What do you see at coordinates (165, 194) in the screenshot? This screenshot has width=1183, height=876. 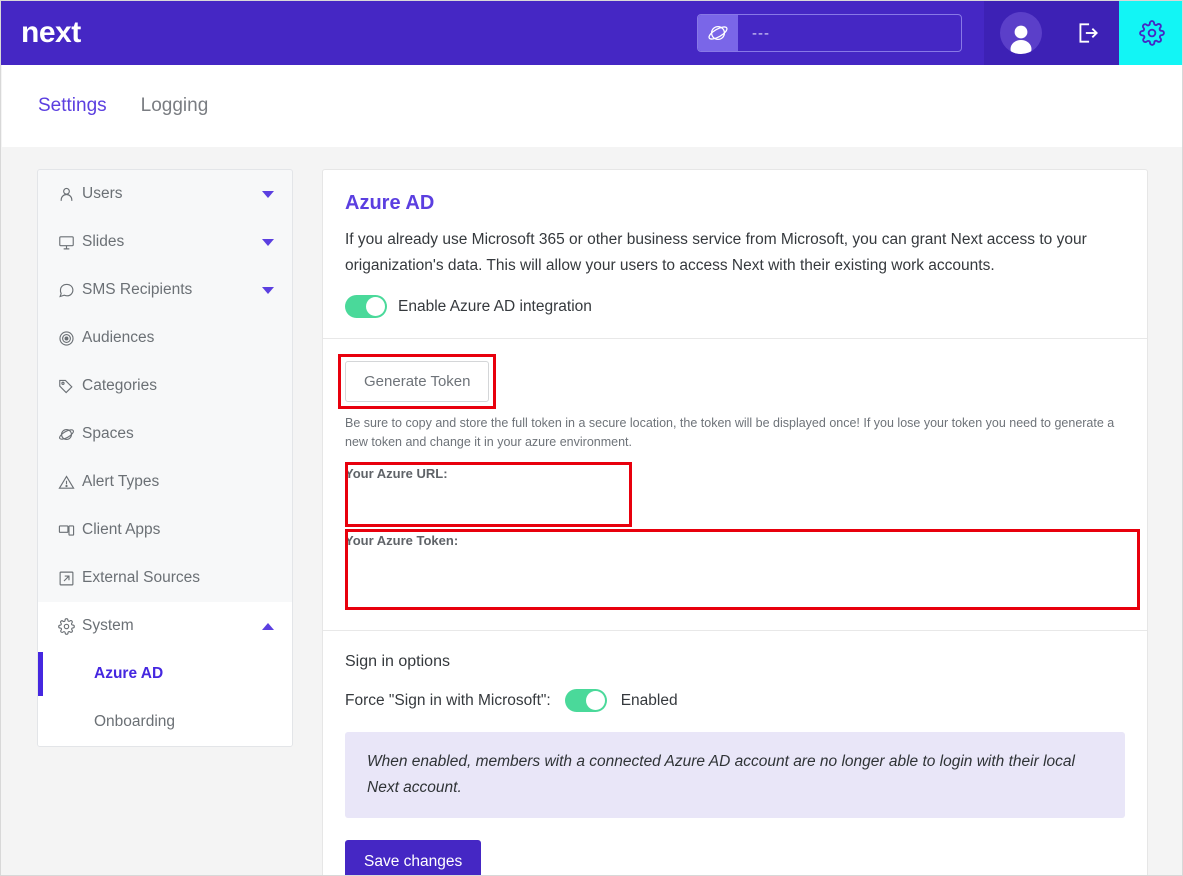 I see `sidebar-item-users: Users` at bounding box center [165, 194].